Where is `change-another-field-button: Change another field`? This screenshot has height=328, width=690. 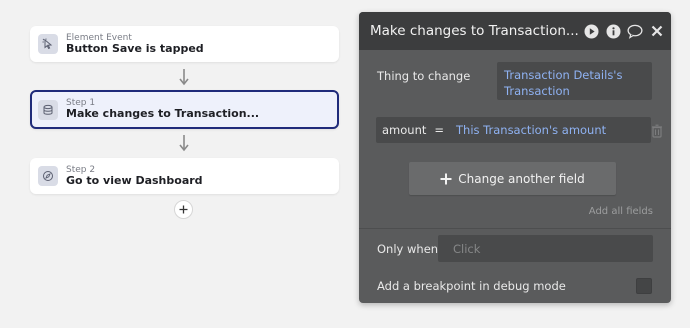 change-another-field-button: Change another field is located at coordinates (512, 178).